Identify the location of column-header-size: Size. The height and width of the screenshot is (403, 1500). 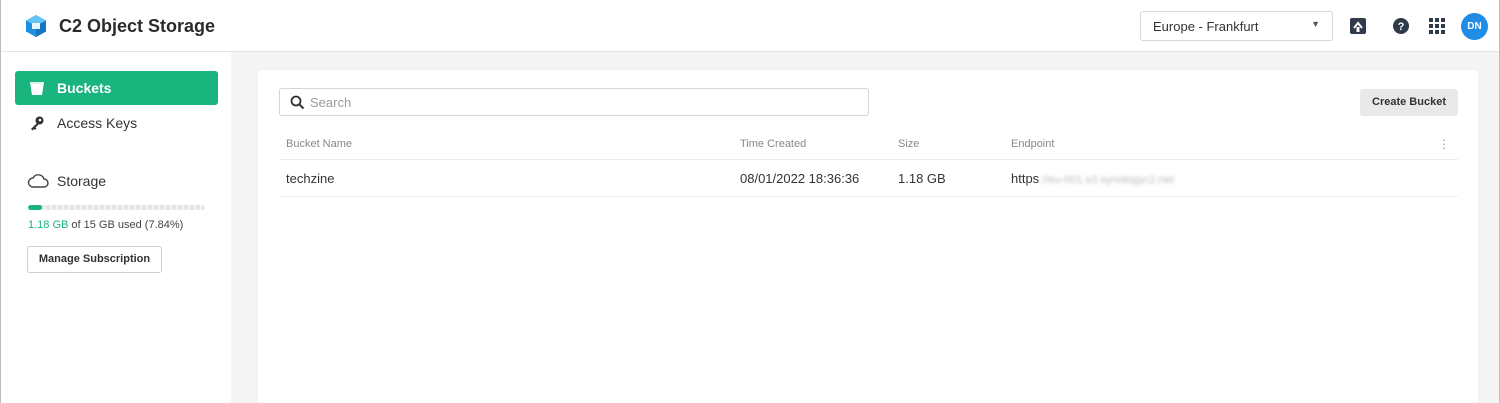
(908, 144).